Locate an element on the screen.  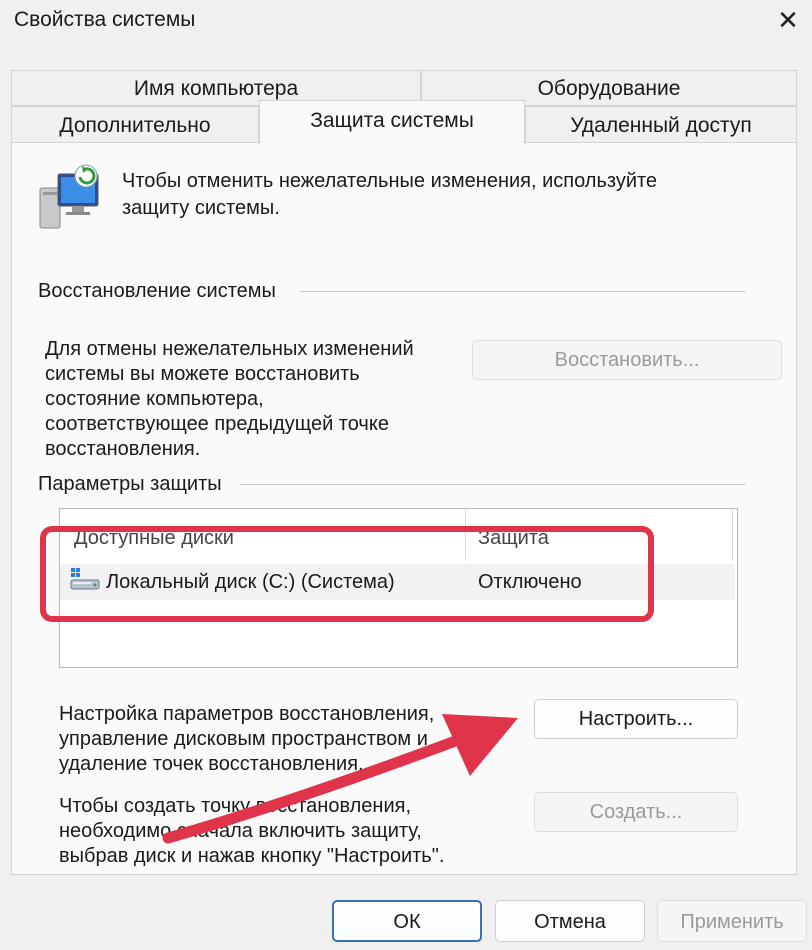
create-description-line: Чтобы создать точку восстановления, is located at coordinates (235, 806).